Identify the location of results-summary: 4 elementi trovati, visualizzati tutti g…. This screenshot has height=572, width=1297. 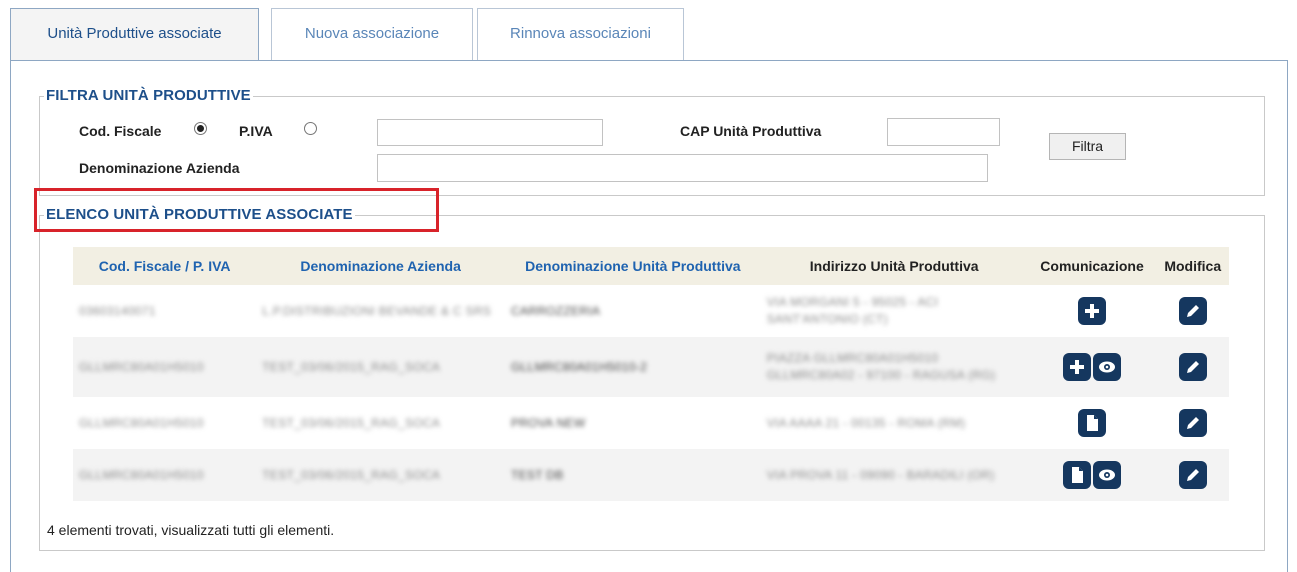
(191, 530).